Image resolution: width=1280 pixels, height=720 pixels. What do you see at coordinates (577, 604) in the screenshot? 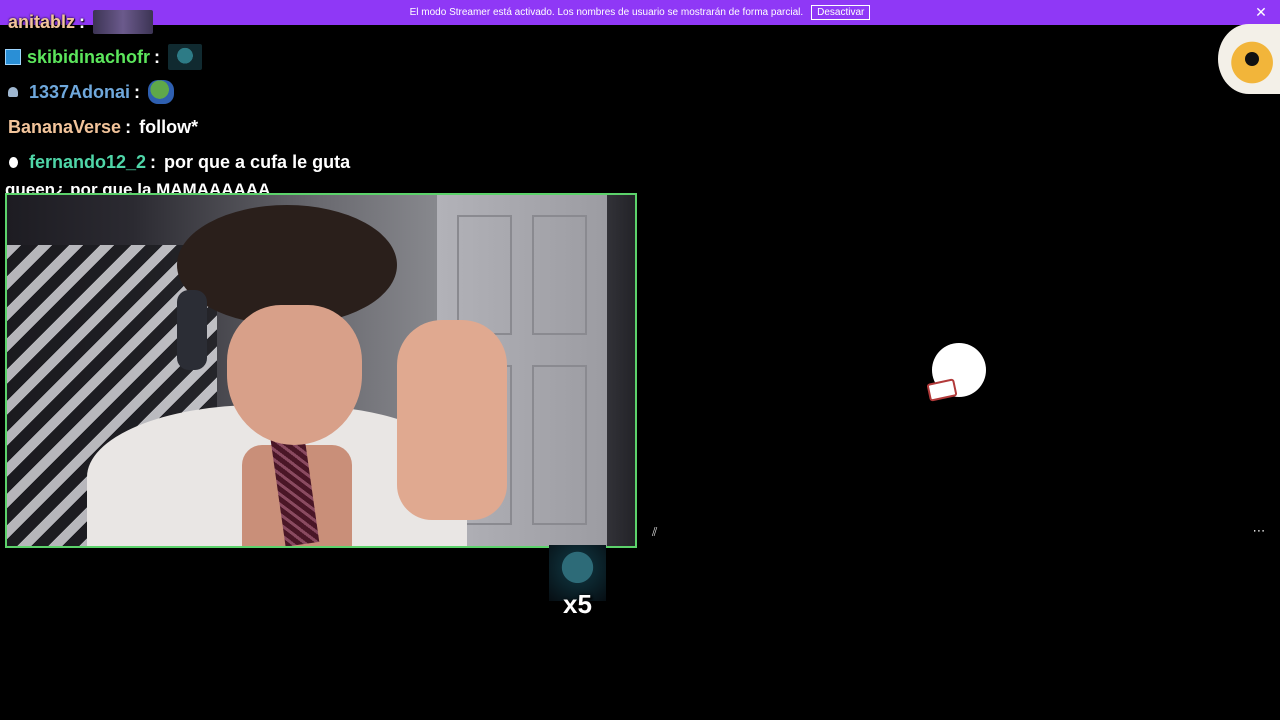
I see `combo-count: x5` at bounding box center [577, 604].